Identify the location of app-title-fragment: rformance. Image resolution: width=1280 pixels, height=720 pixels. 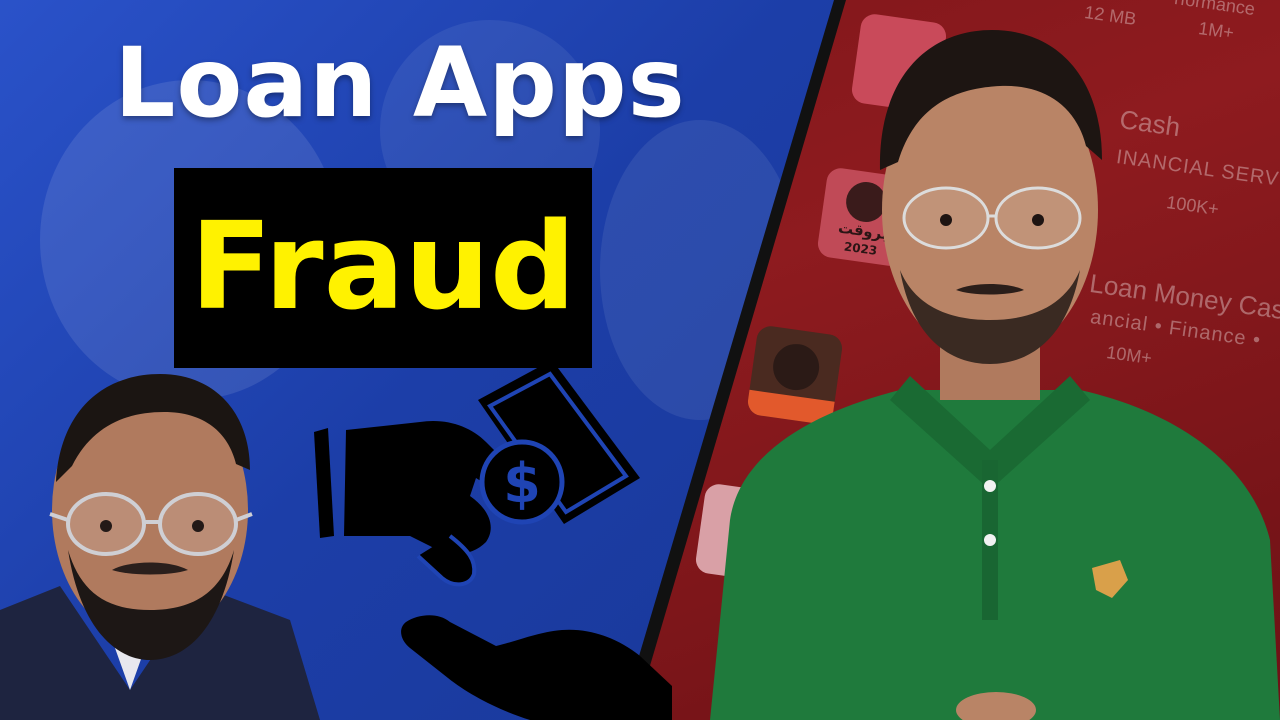
(1215, 10).